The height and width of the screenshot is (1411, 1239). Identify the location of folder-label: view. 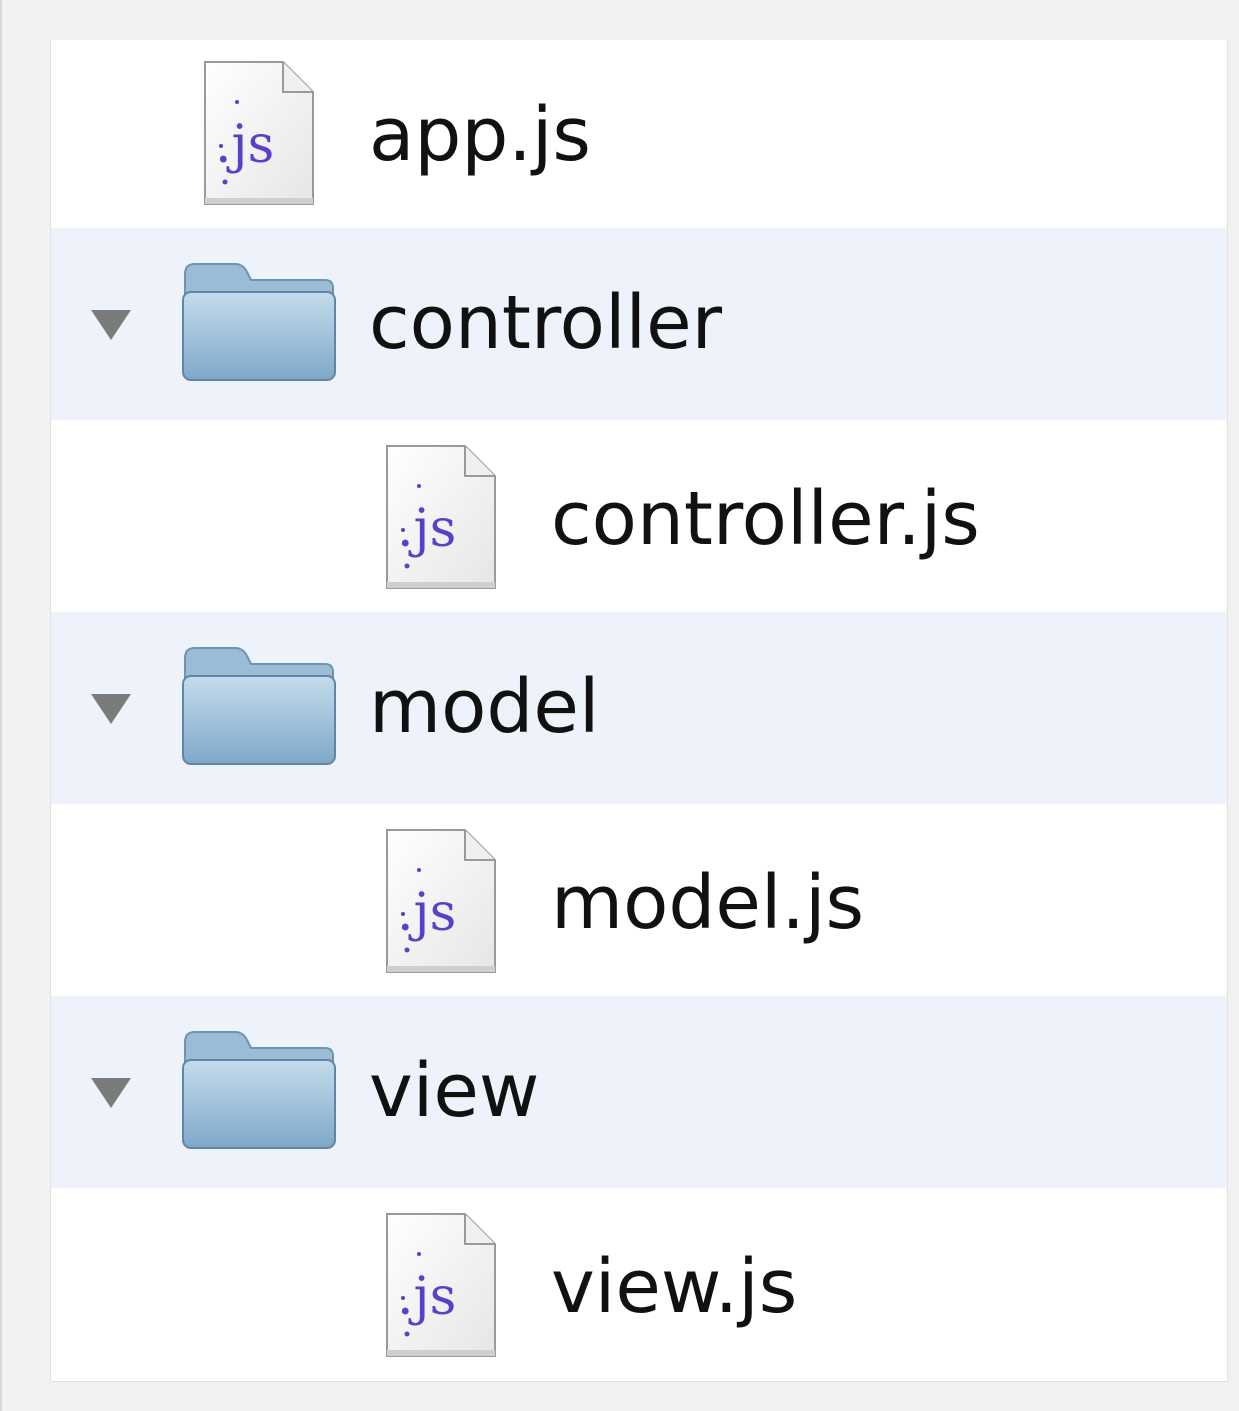
(454, 1091).